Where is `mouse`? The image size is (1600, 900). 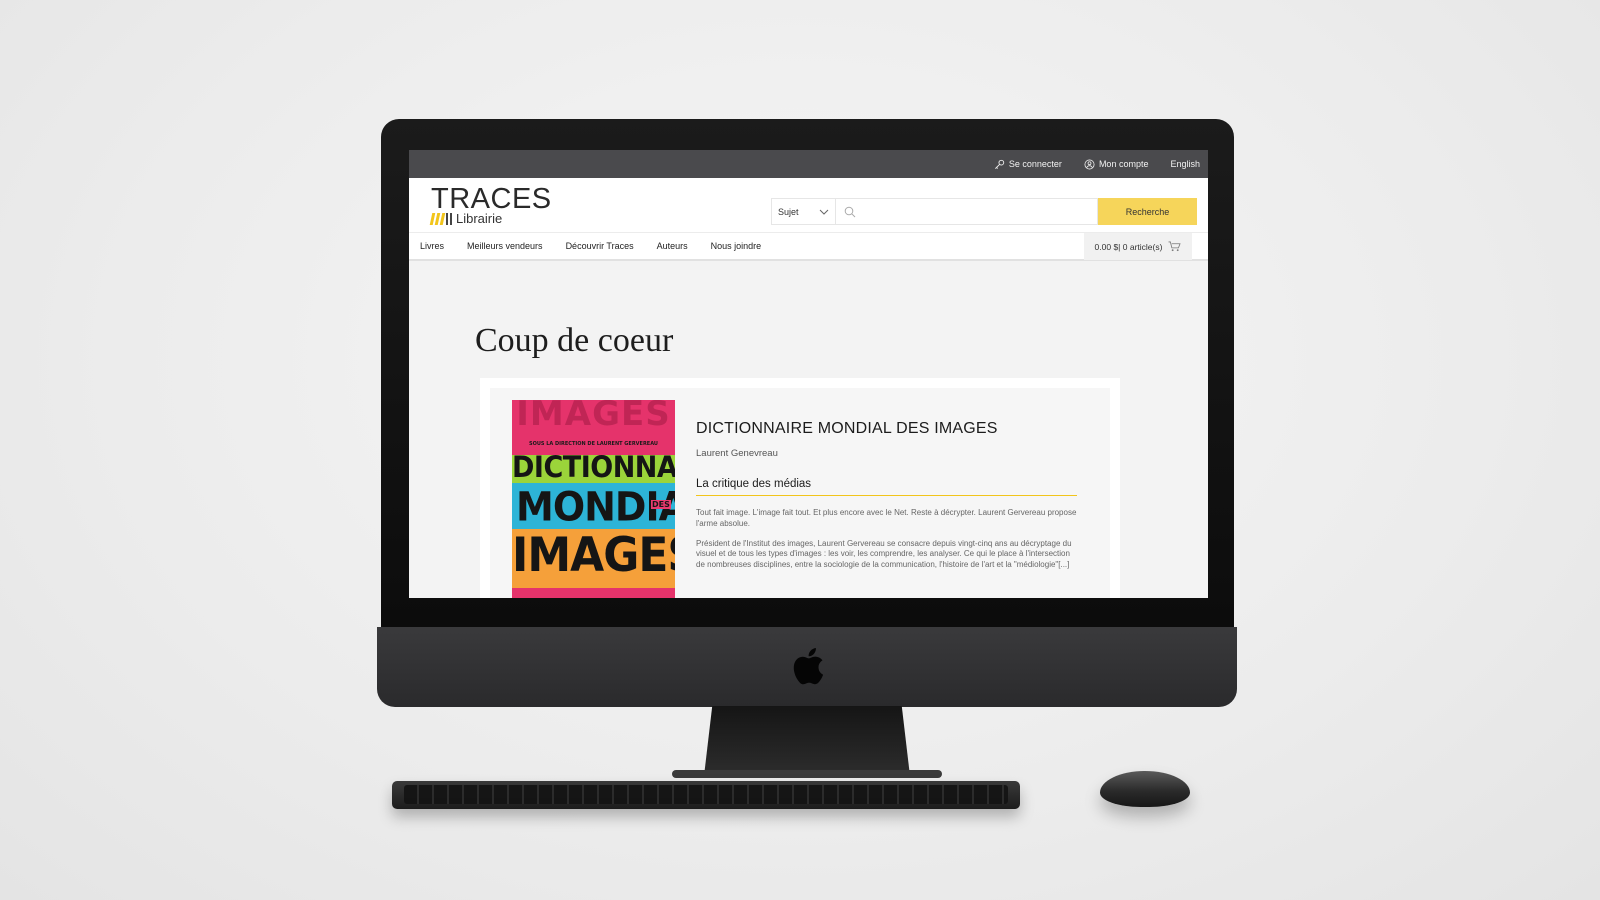 mouse is located at coordinates (1145, 789).